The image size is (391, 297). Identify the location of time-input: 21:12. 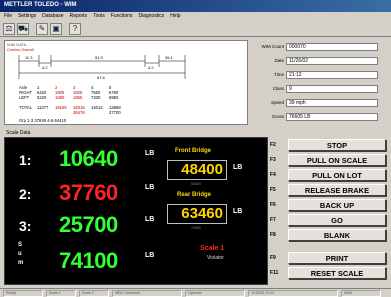
(332, 74).